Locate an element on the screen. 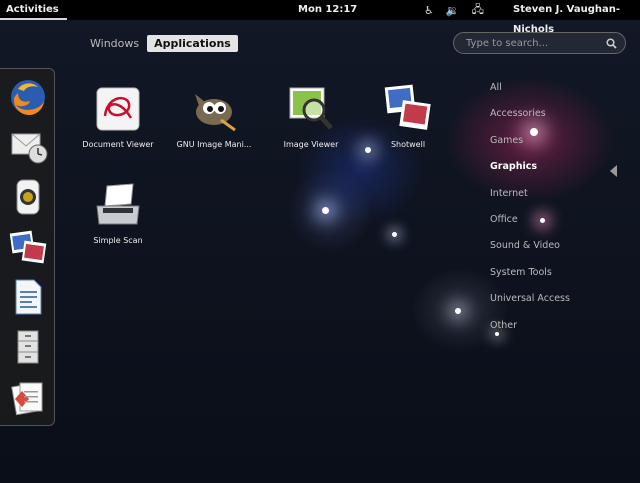 The image size is (640, 483). category-sound-video: Sound & Video is located at coordinates (530, 253).